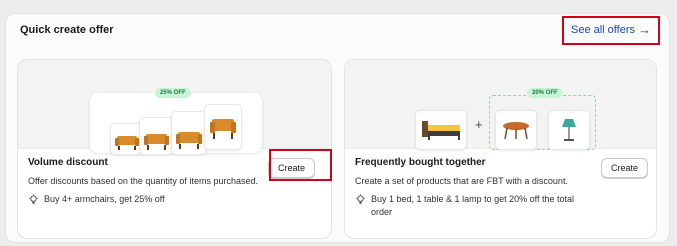 The image size is (677, 246). I want to click on discount-badge: 20% OFF, so click(545, 93).